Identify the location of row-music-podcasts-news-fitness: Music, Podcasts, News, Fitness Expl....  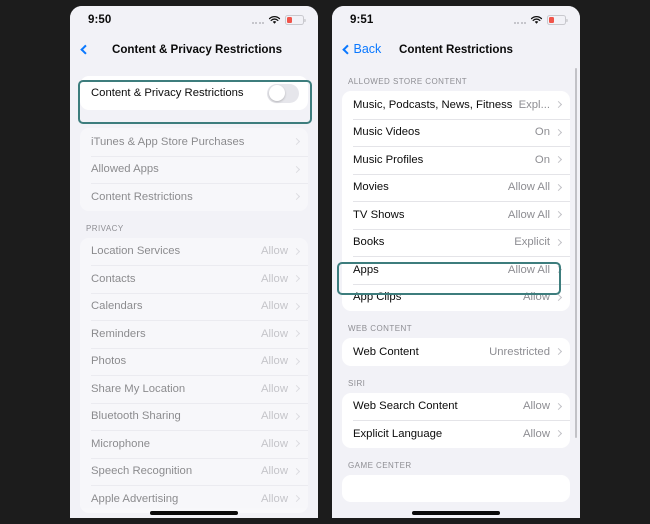
(456, 105).